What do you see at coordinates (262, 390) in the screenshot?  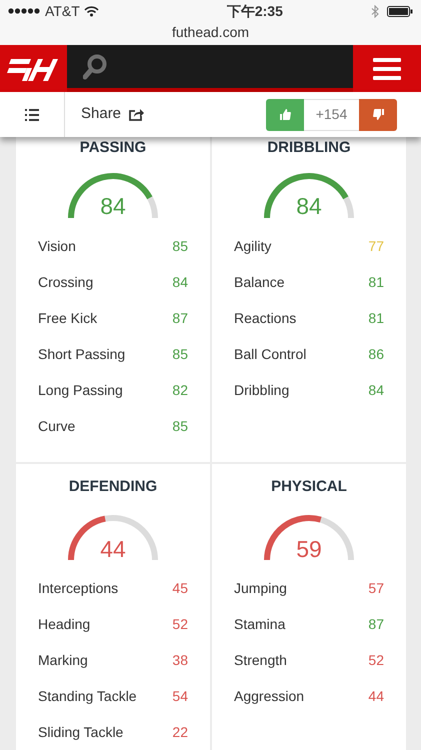 I see `stat-name: Dribbling` at bounding box center [262, 390].